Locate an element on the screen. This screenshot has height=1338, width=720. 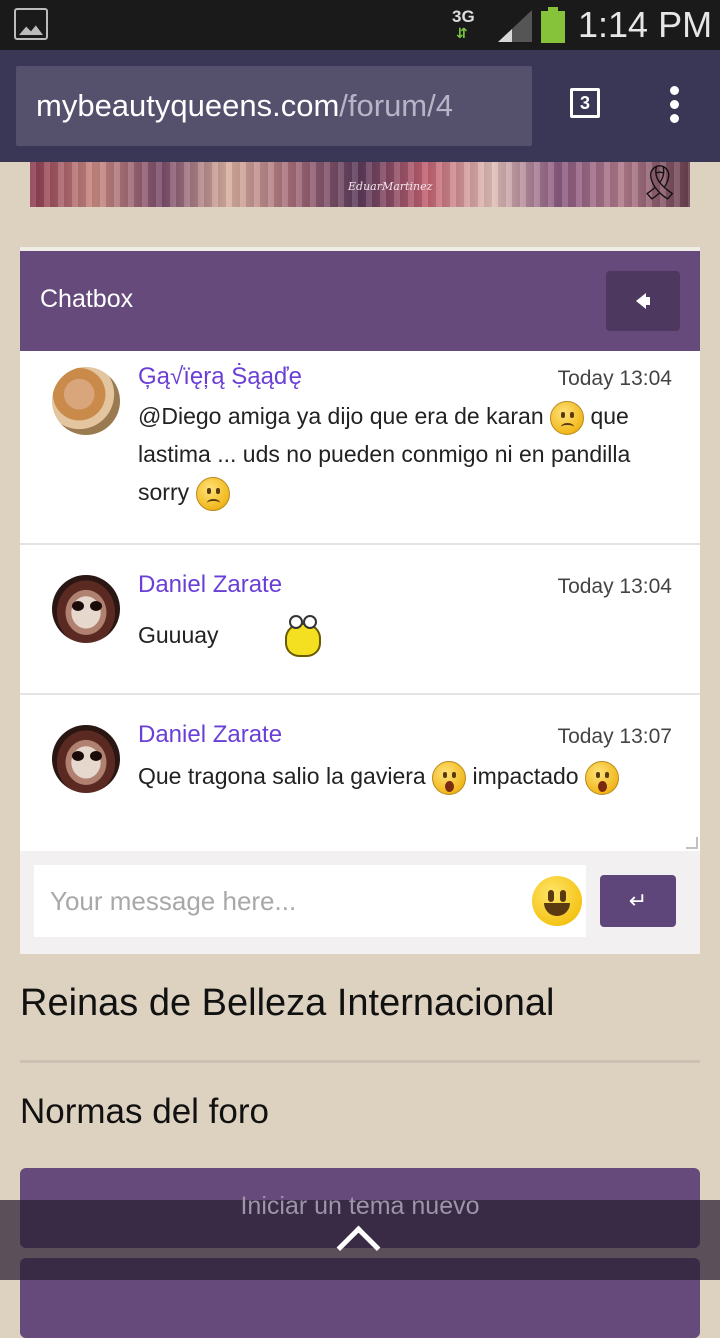
banner-signature: EduarMartinez is located at coordinates (390, 186).